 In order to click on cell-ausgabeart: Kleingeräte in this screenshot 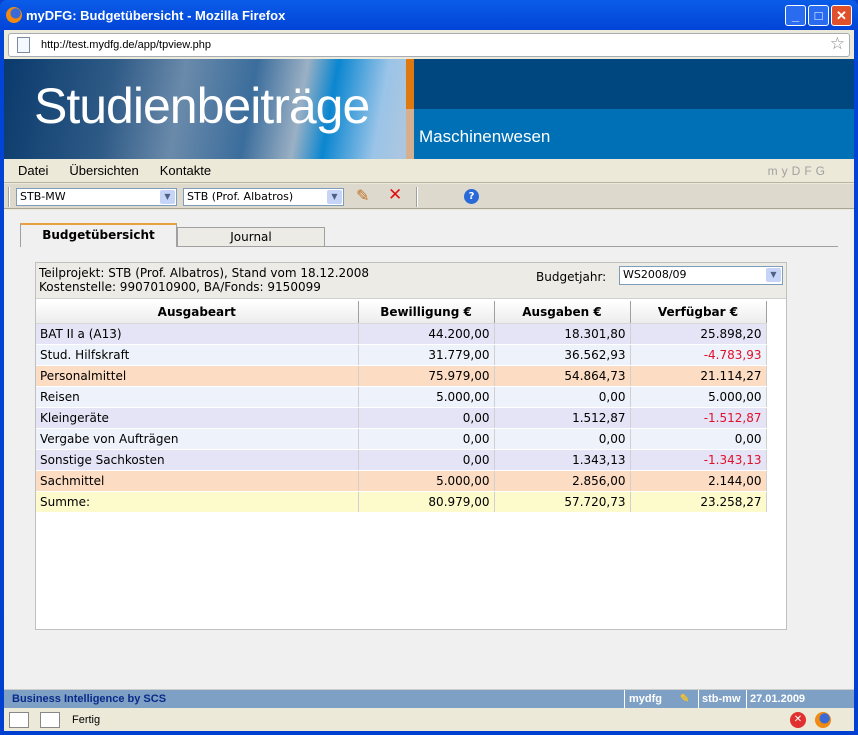, I will do `click(197, 418)`.